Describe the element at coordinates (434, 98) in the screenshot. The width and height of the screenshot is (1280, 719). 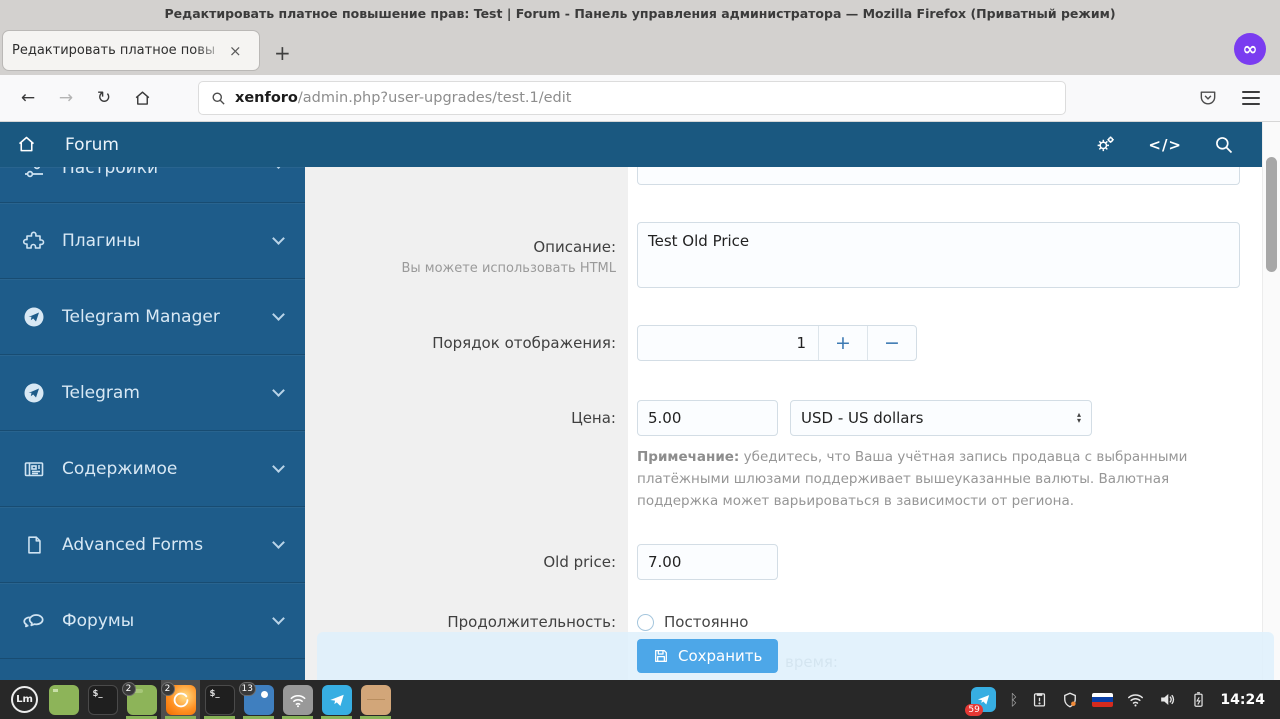
I see `url-path: /admin.php?user-upgrades/test.1/edit` at that location.